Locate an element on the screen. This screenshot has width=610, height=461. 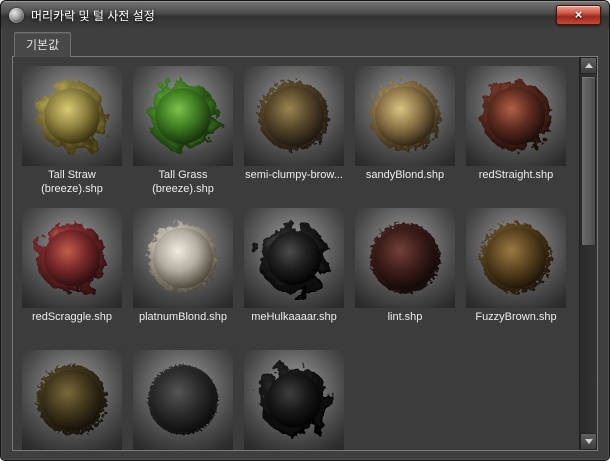
preset-label: platnumBlond.shp is located at coordinates (183, 317).